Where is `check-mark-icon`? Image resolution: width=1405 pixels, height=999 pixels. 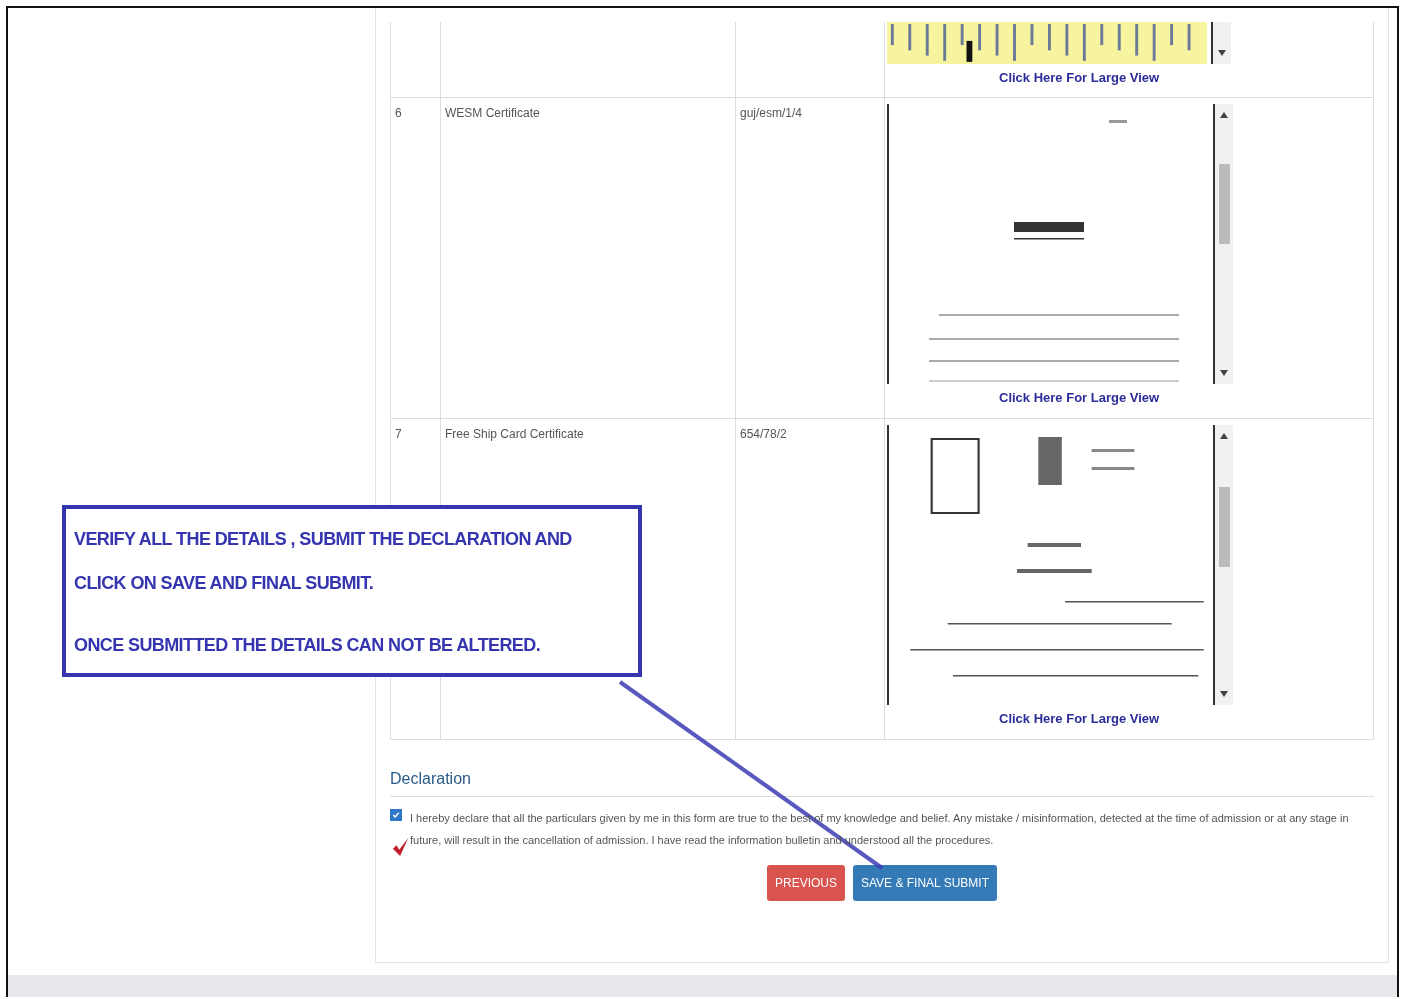 check-mark-icon is located at coordinates (401, 847).